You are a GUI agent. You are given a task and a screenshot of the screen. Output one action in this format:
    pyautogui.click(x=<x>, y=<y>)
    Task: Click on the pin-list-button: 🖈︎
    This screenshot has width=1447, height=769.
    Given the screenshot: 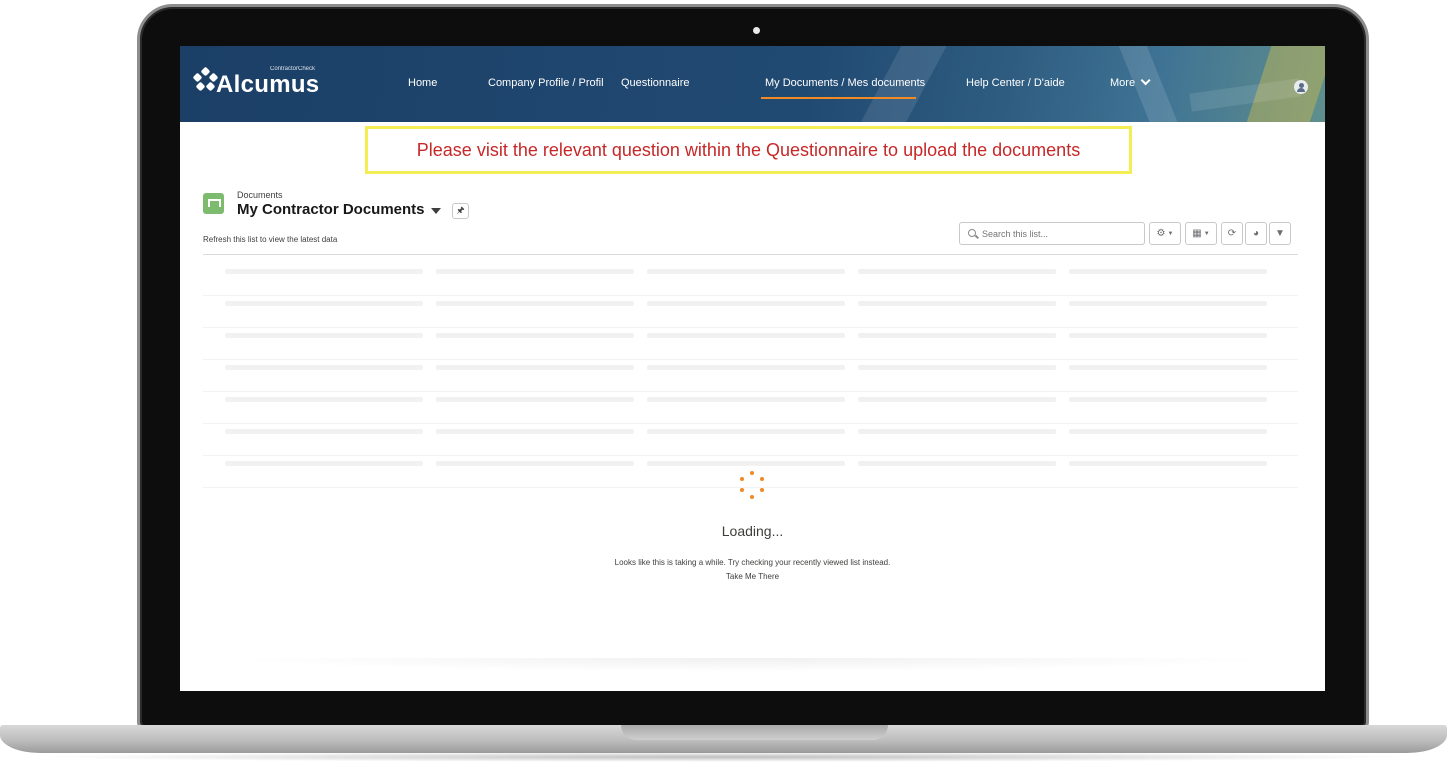 What is the action you would take?
    pyautogui.click(x=460, y=211)
    